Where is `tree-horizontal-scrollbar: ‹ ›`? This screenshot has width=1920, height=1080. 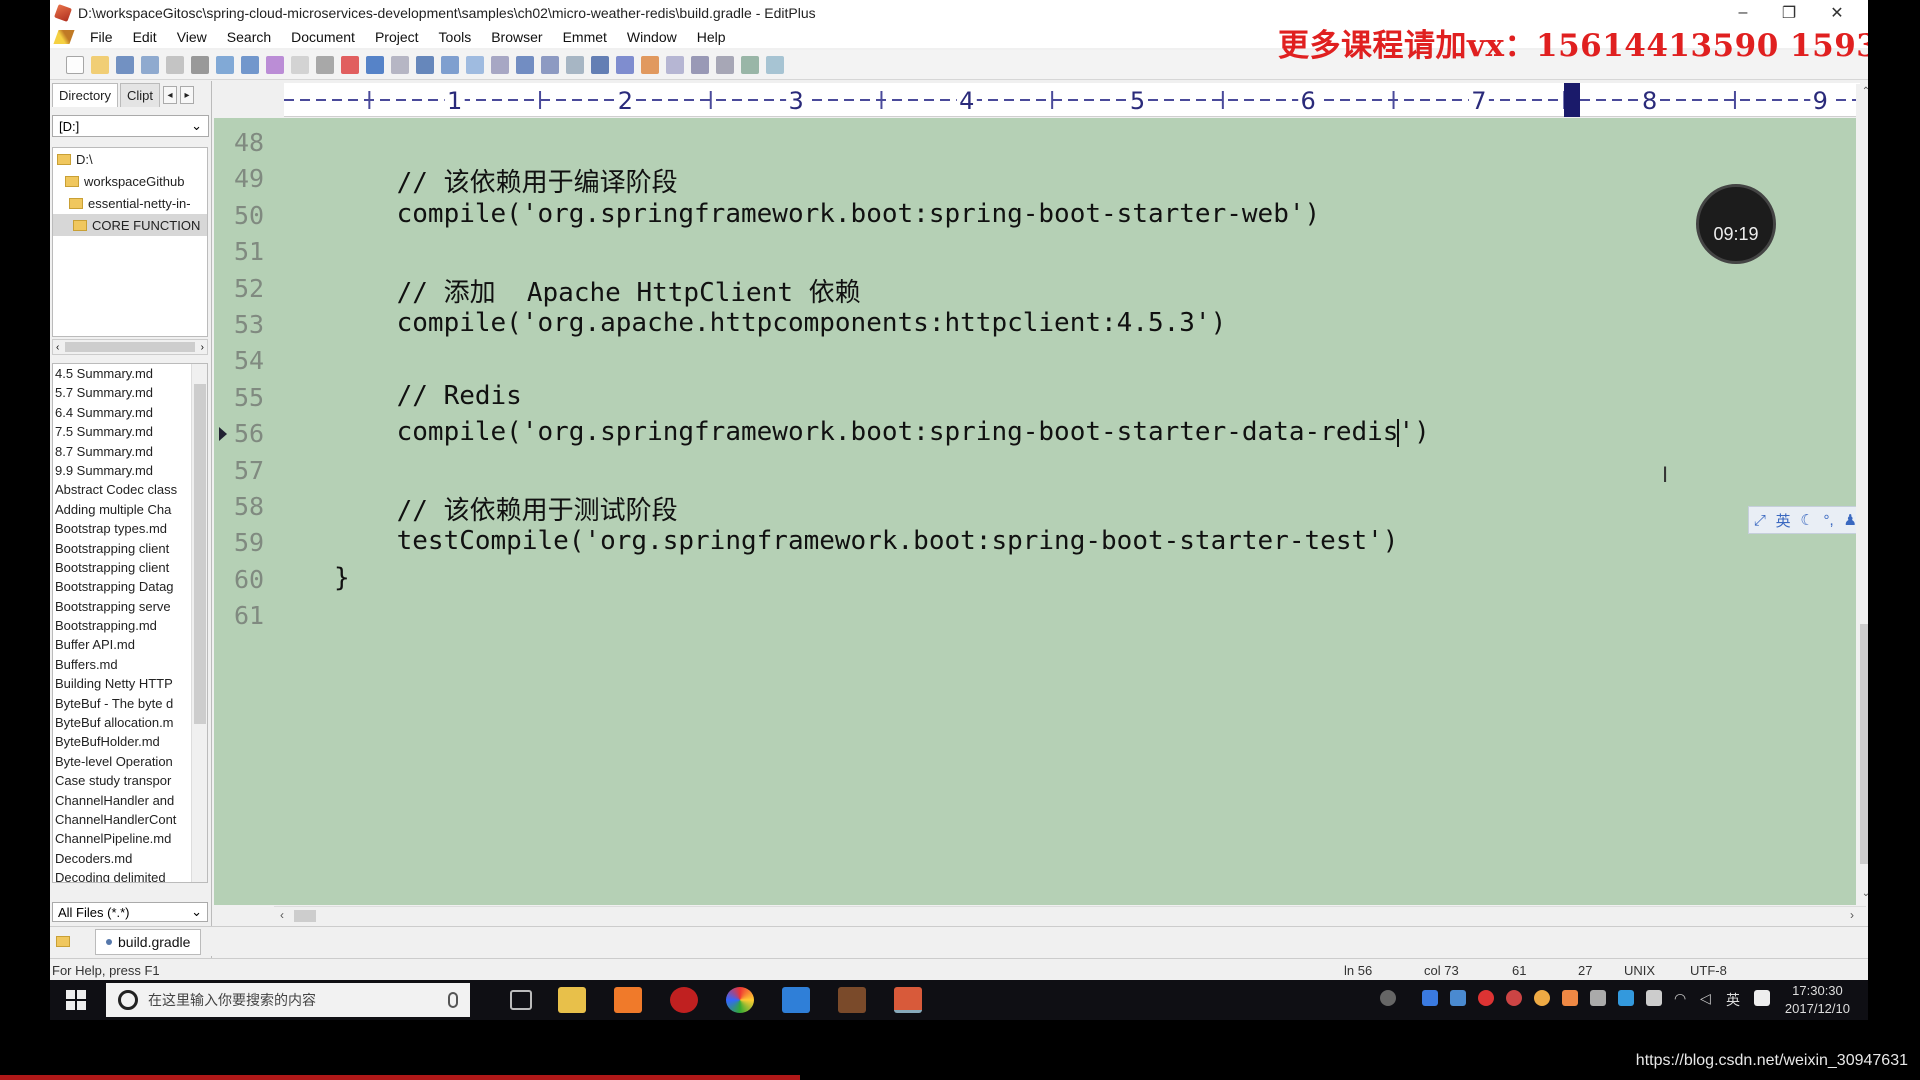
tree-horizontal-scrollbar: ‹ › is located at coordinates (130, 347).